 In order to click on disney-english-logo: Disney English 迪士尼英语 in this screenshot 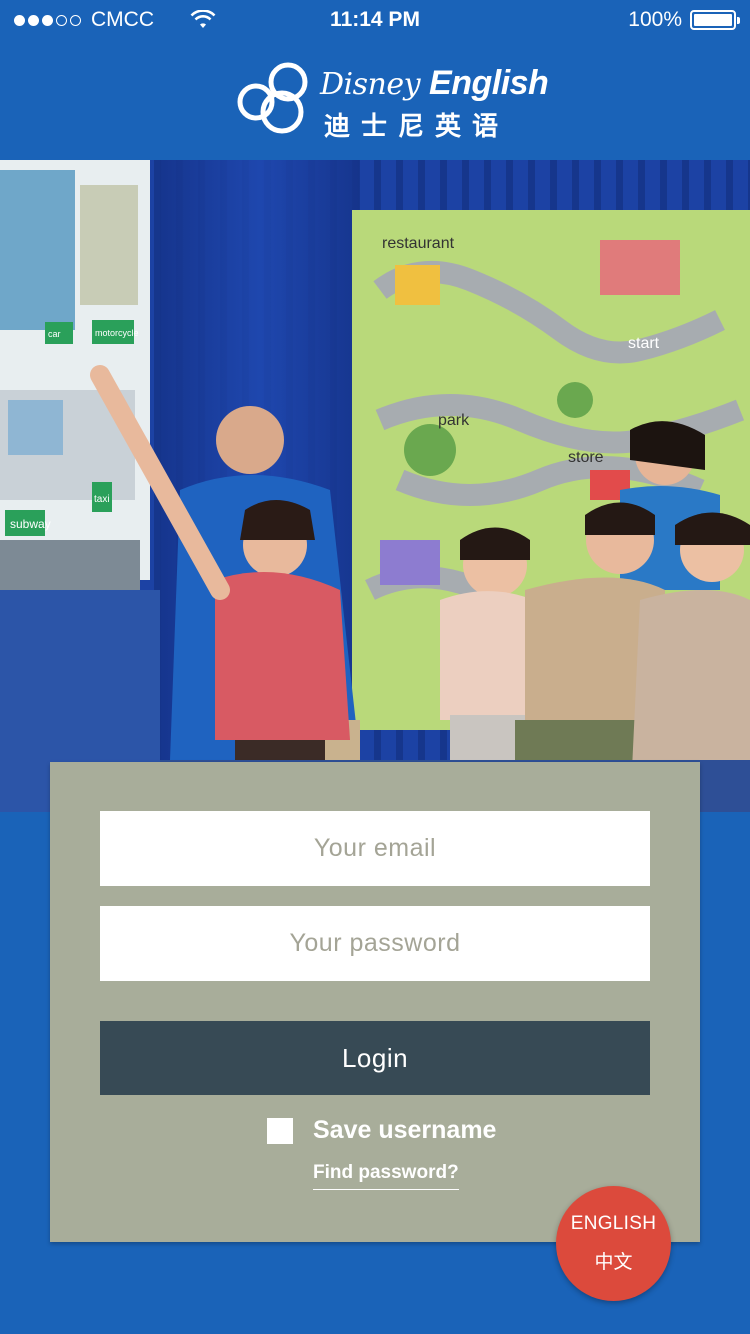, I will do `click(392, 99)`.